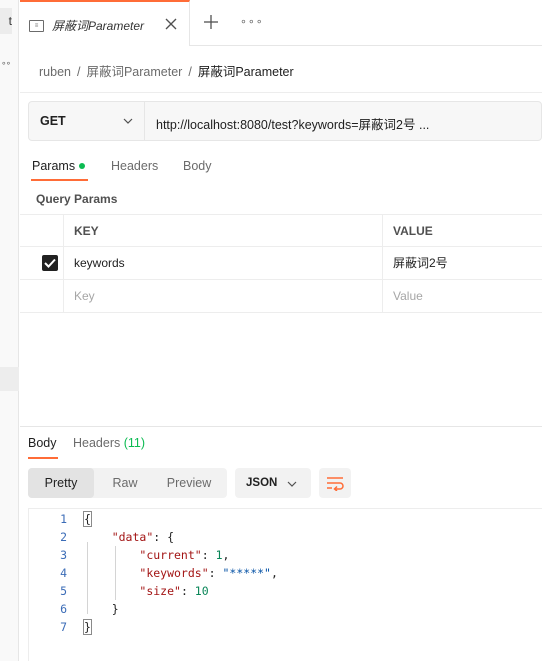 This screenshot has height=661, width=542. I want to click on request-doc-icon: ≡, so click(36, 26).